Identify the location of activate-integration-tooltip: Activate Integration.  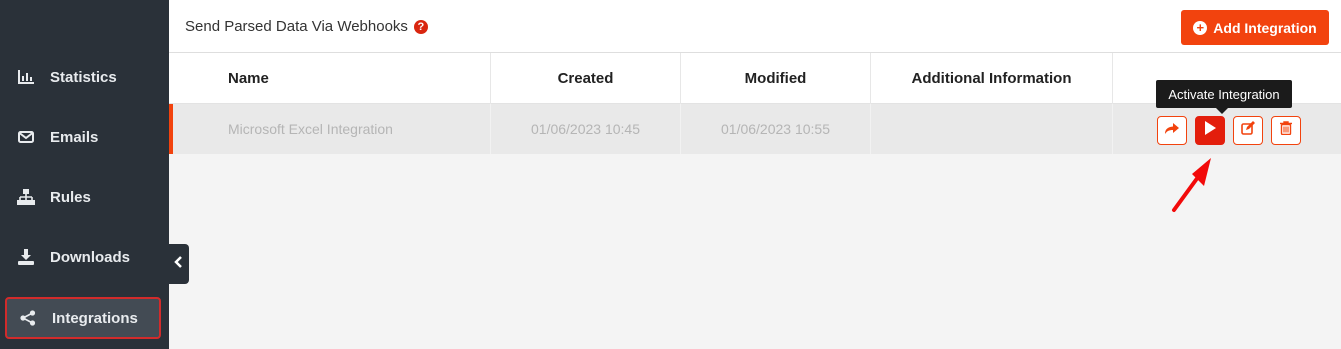
(1224, 97).